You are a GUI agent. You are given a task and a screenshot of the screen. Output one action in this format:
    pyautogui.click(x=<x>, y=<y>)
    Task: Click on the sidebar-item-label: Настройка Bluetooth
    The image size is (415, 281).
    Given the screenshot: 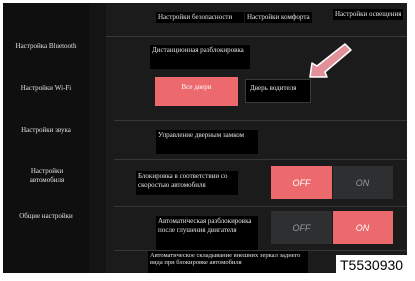 What is the action you would take?
    pyautogui.click(x=46, y=46)
    